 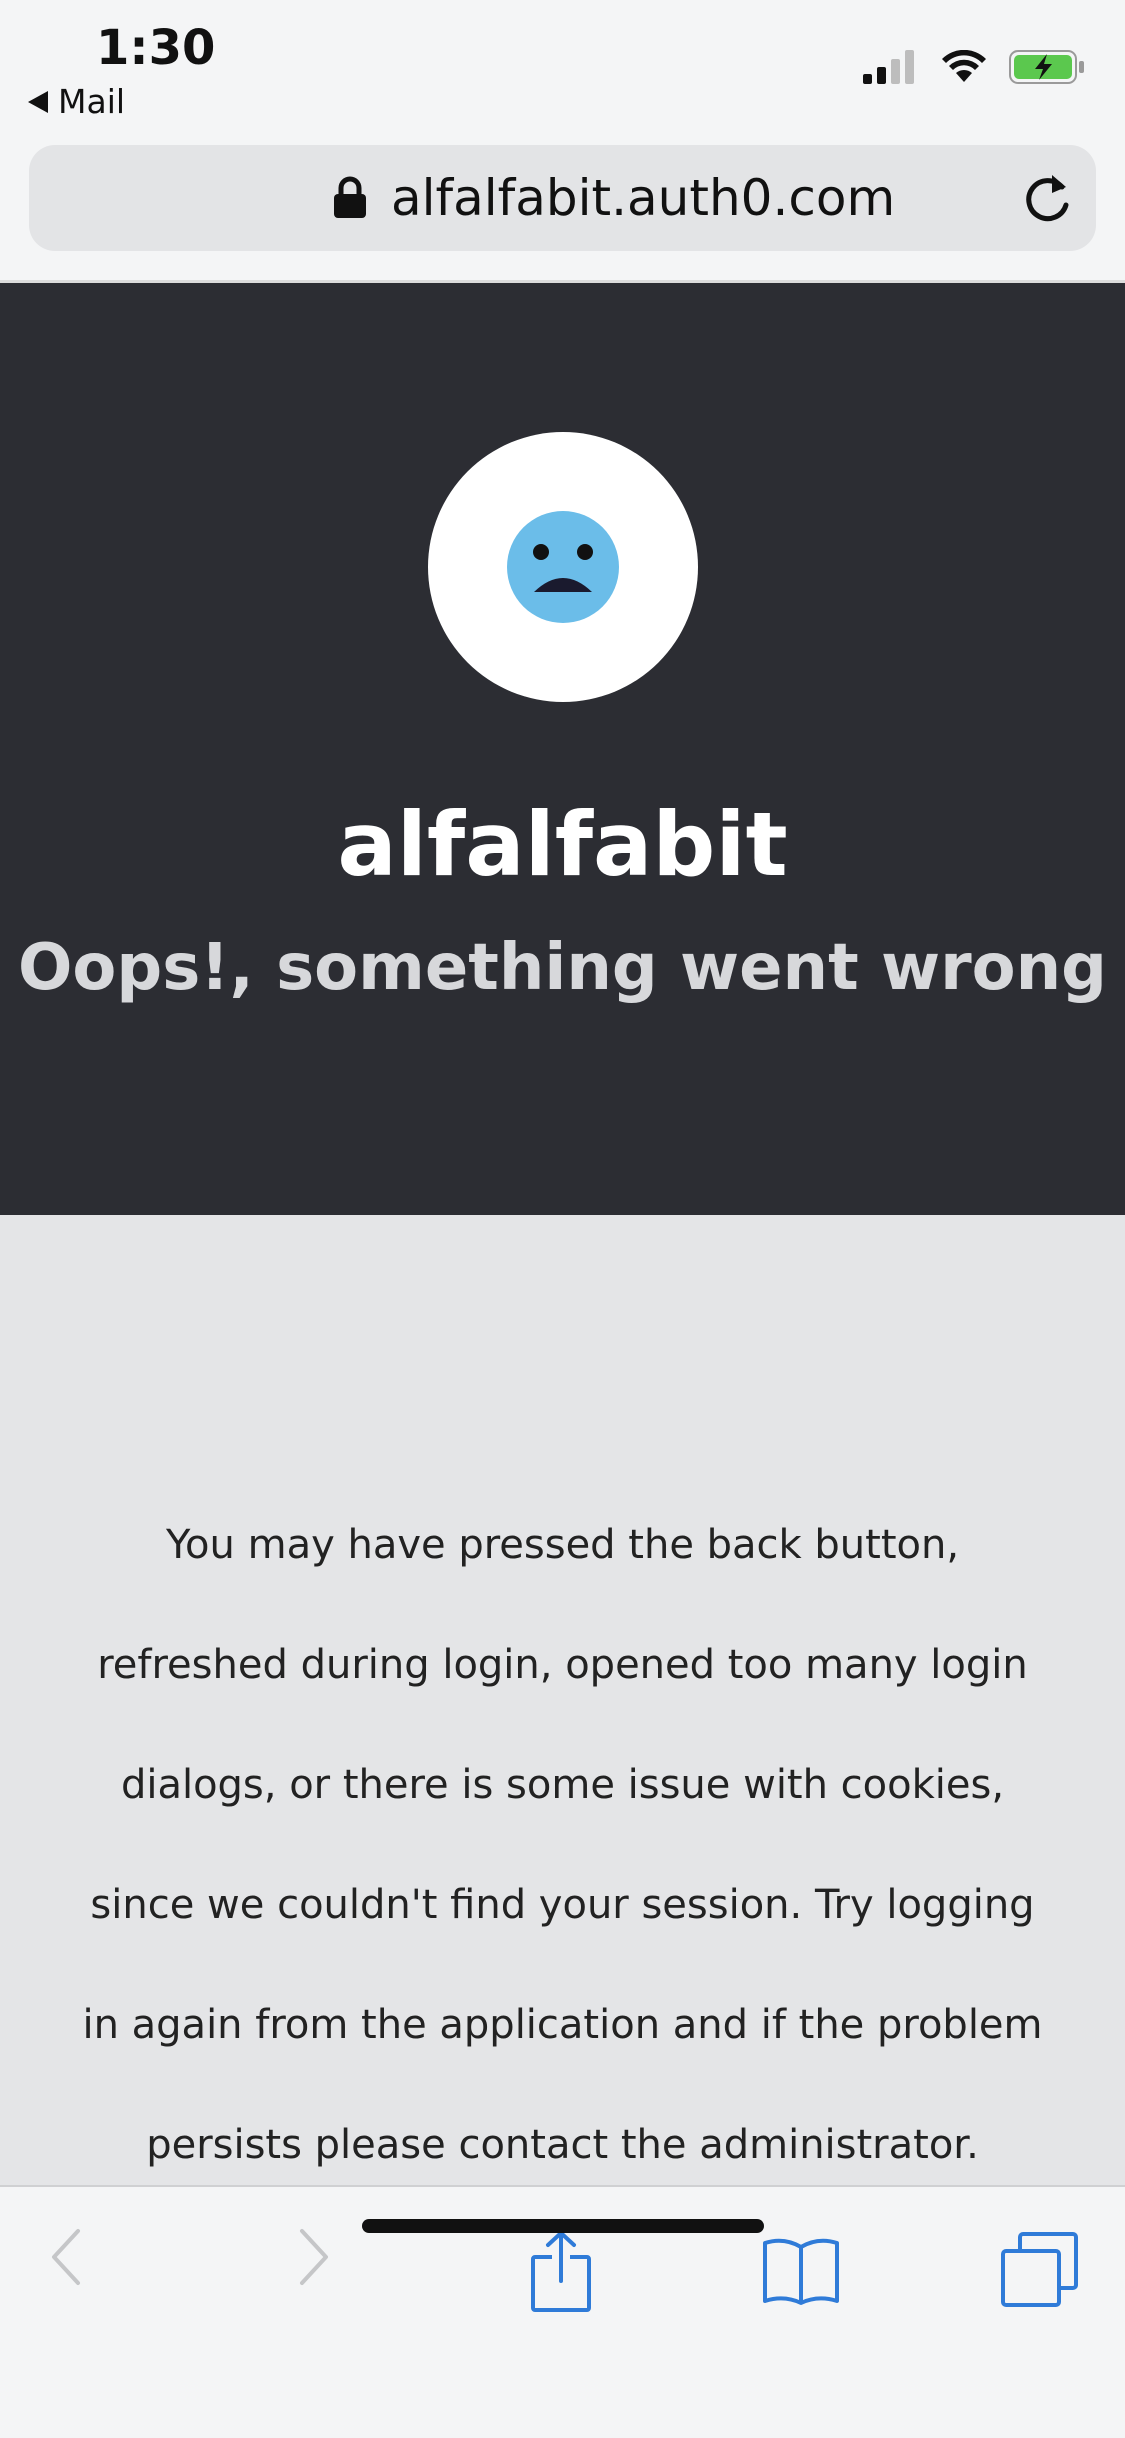 I want to click on tenant-name: alfalfabit, so click(x=562, y=844).